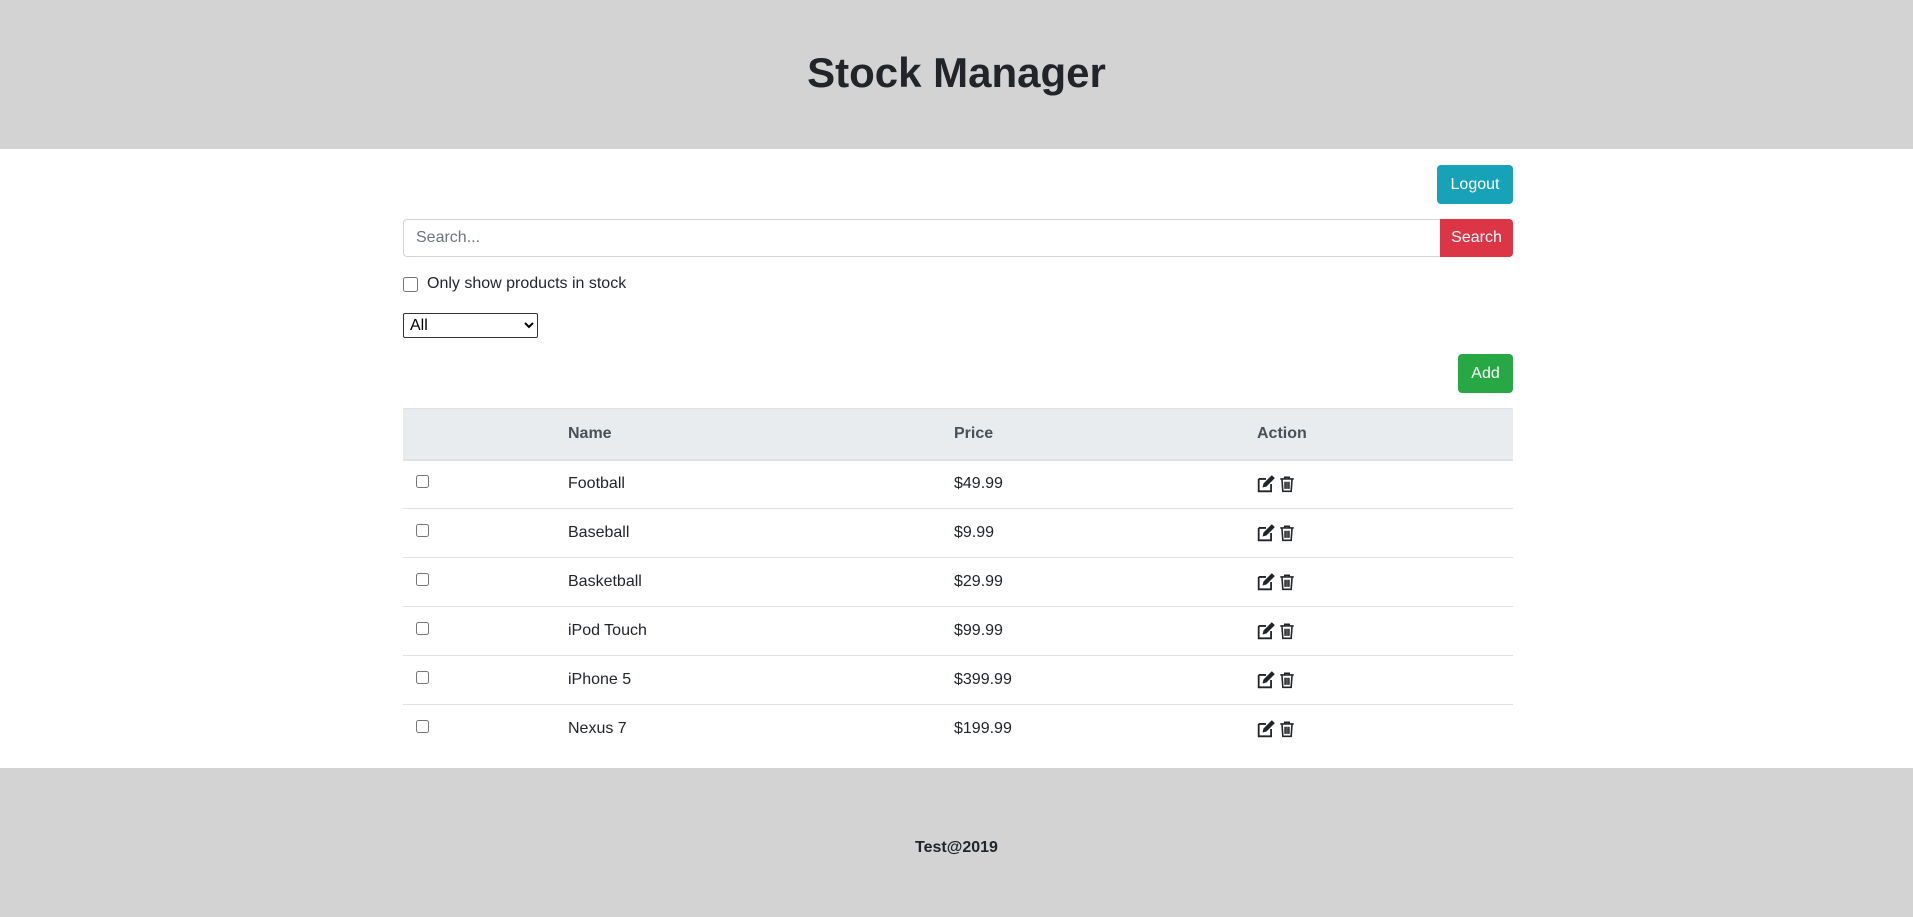 Image resolution: width=1913 pixels, height=917 pixels. What do you see at coordinates (1105, 680) in the screenshot?
I see `product-price: $399.99` at bounding box center [1105, 680].